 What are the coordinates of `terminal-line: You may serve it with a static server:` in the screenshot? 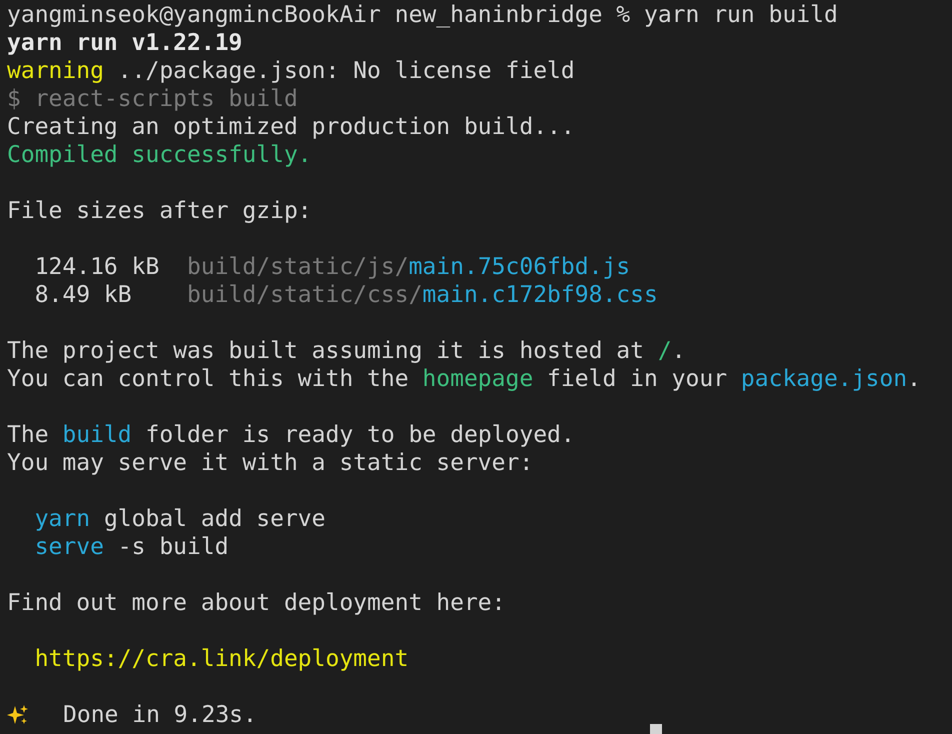 It's located at (270, 463).